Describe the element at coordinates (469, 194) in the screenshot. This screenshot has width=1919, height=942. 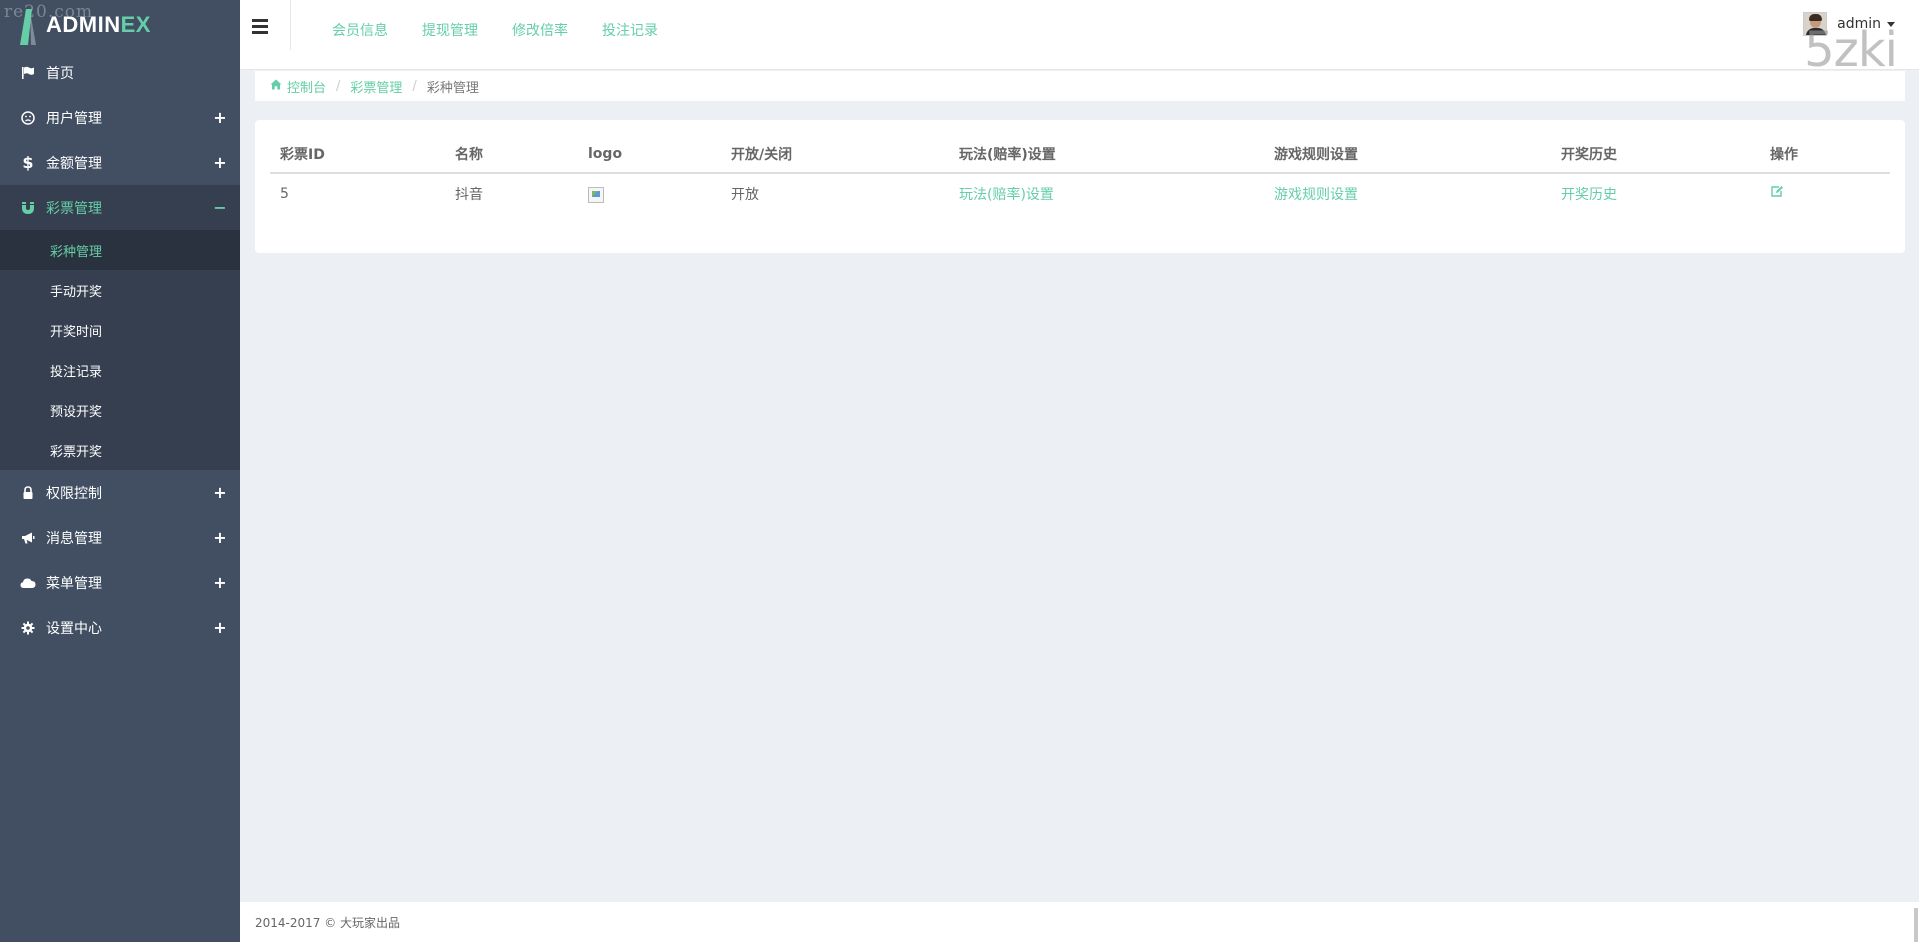
I see `cell-name: 抖音` at that location.